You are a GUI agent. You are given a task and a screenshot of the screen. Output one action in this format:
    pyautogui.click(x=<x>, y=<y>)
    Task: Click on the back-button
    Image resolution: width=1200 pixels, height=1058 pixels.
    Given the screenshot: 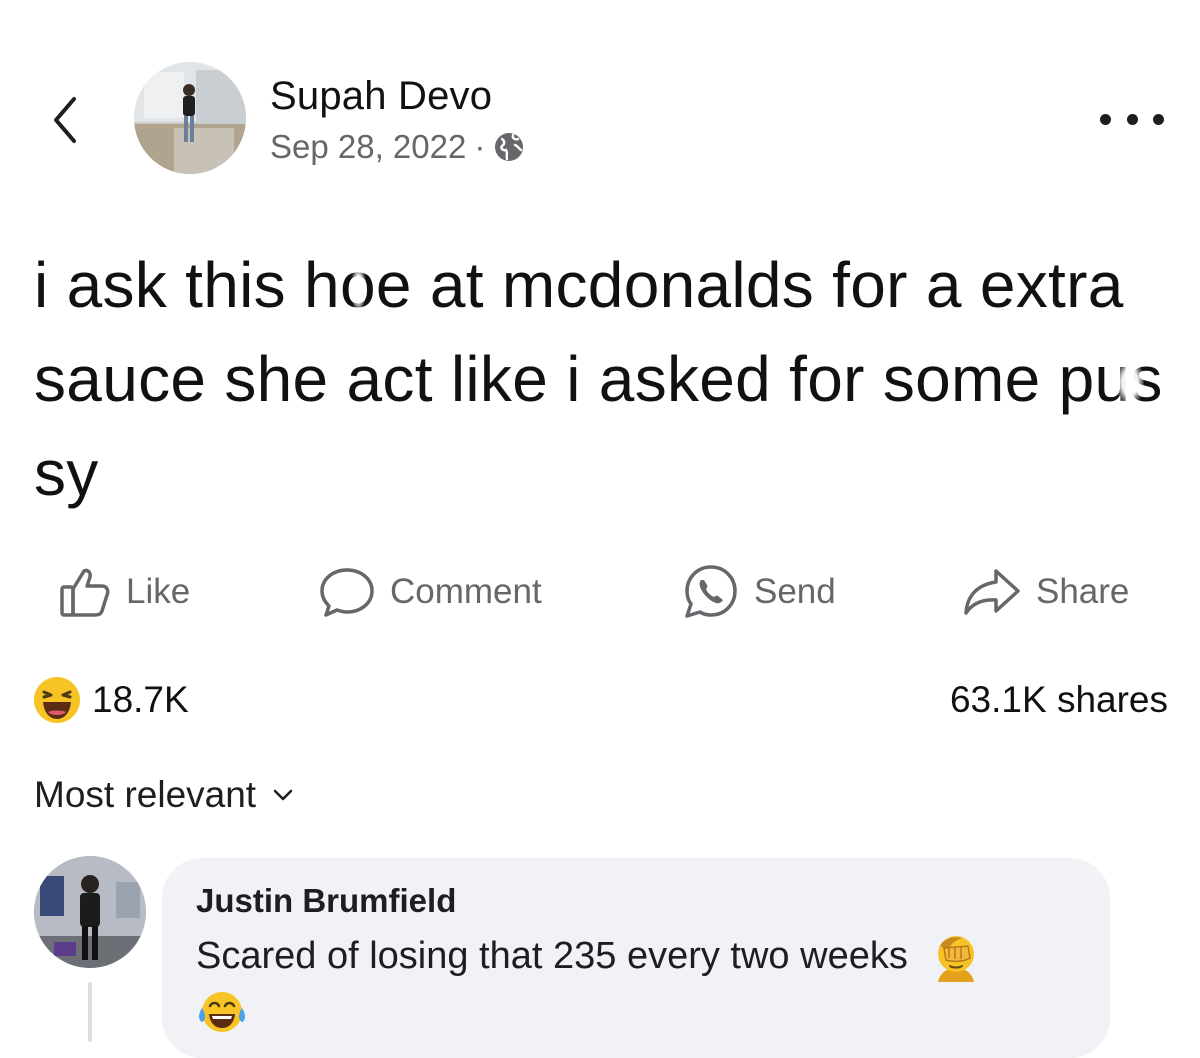 What is the action you would take?
    pyautogui.click(x=65, y=120)
    